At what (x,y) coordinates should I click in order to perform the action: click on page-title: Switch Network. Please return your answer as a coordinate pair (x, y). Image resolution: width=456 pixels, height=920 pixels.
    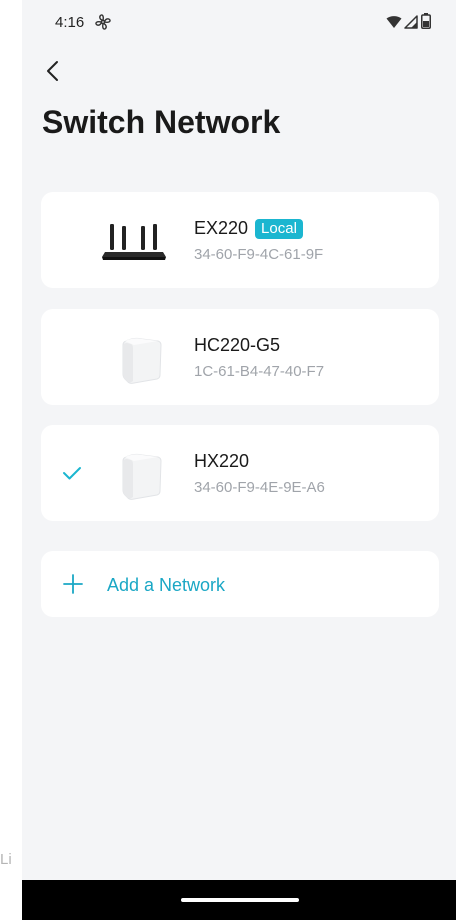
    Looking at the image, I should click on (161, 122).